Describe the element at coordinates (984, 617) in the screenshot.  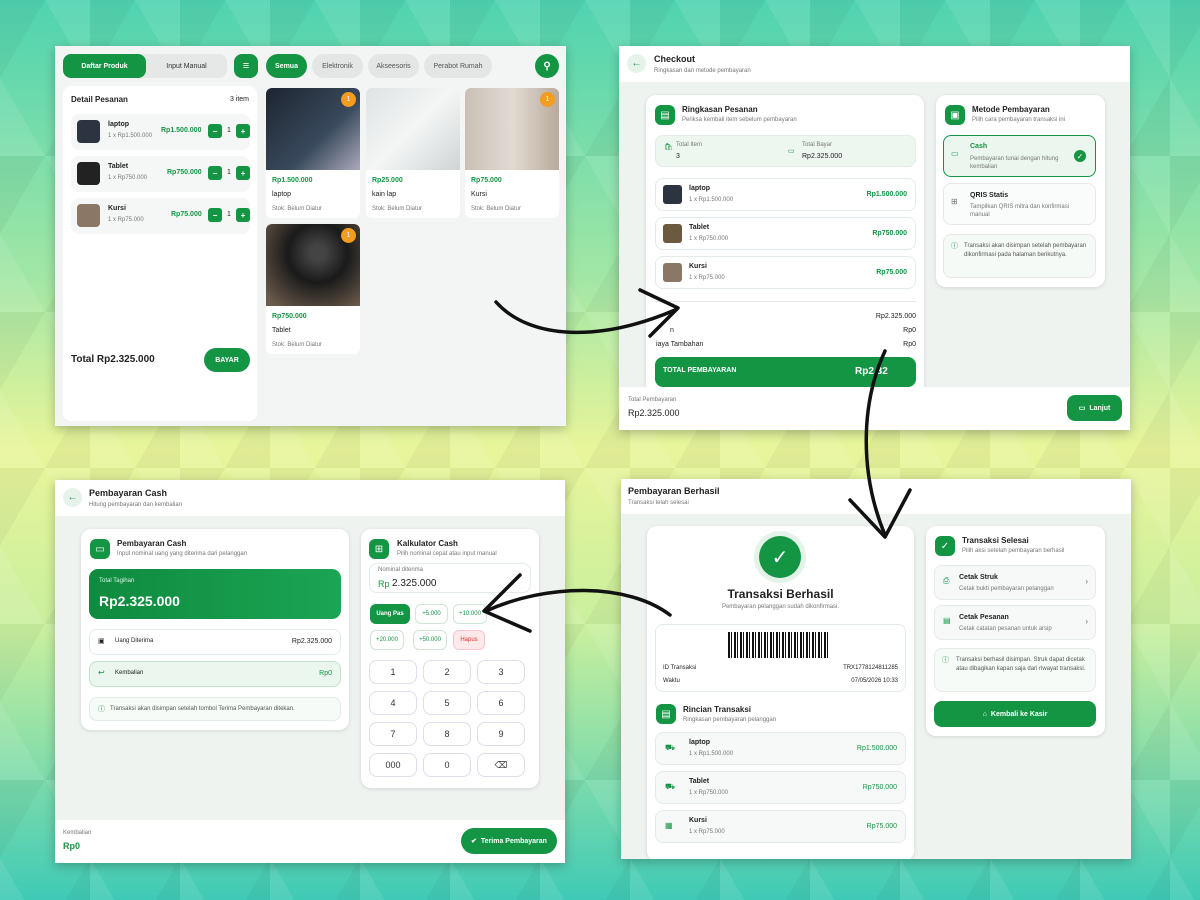
I see `order-print-title: Cetak Pesanan` at that location.